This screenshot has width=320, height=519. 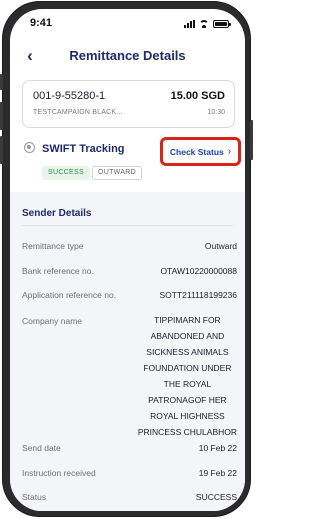 What do you see at coordinates (66, 173) in the screenshot?
I see `status-badge-success: SUCCESS` at bounding box center [66, 173].